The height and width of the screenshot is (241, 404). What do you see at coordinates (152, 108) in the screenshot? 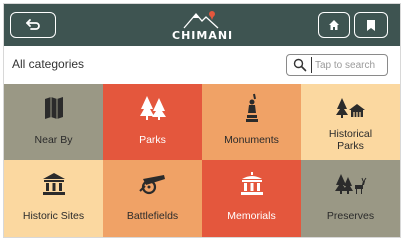
I see `trees-icon` at bounding box center [152, 108].